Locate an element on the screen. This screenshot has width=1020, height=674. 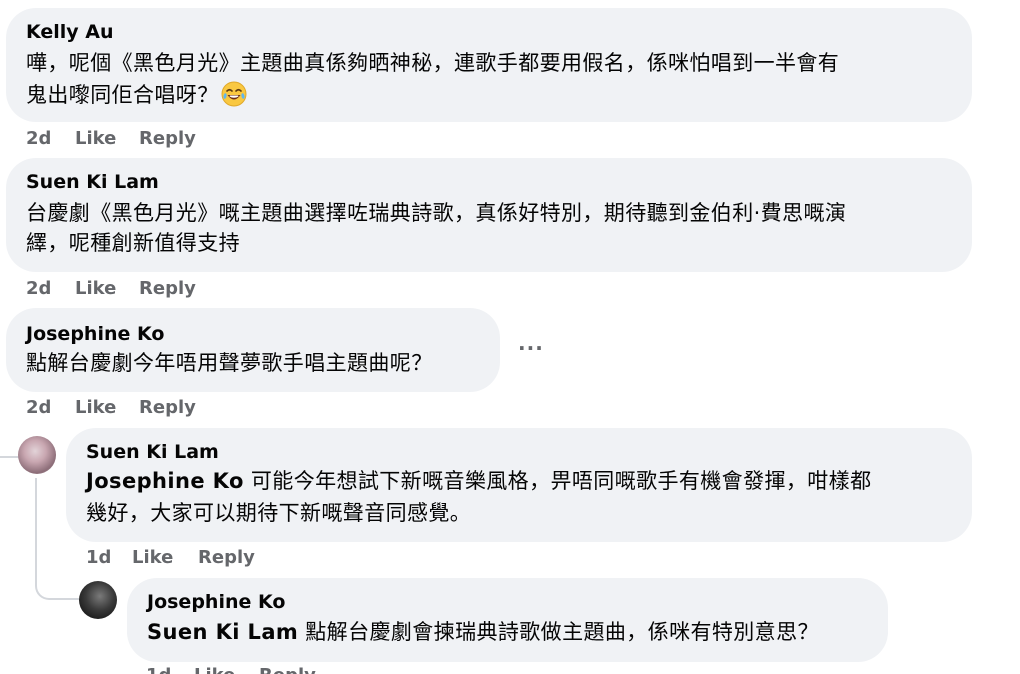
comment-text-line: 嘩，呢個《黑色月光》主題曲真係夠晒神秘，連歌手都要用假名，係咪怕唱到一半會有 is located at coordinates (433, 63).